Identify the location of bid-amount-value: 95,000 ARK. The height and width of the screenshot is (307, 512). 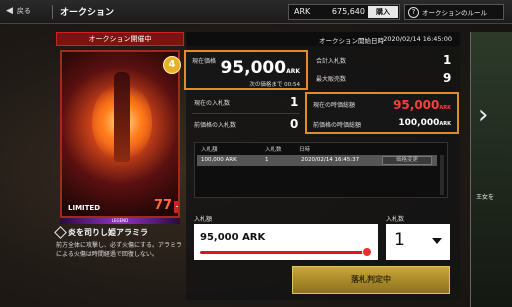
(233, 237).